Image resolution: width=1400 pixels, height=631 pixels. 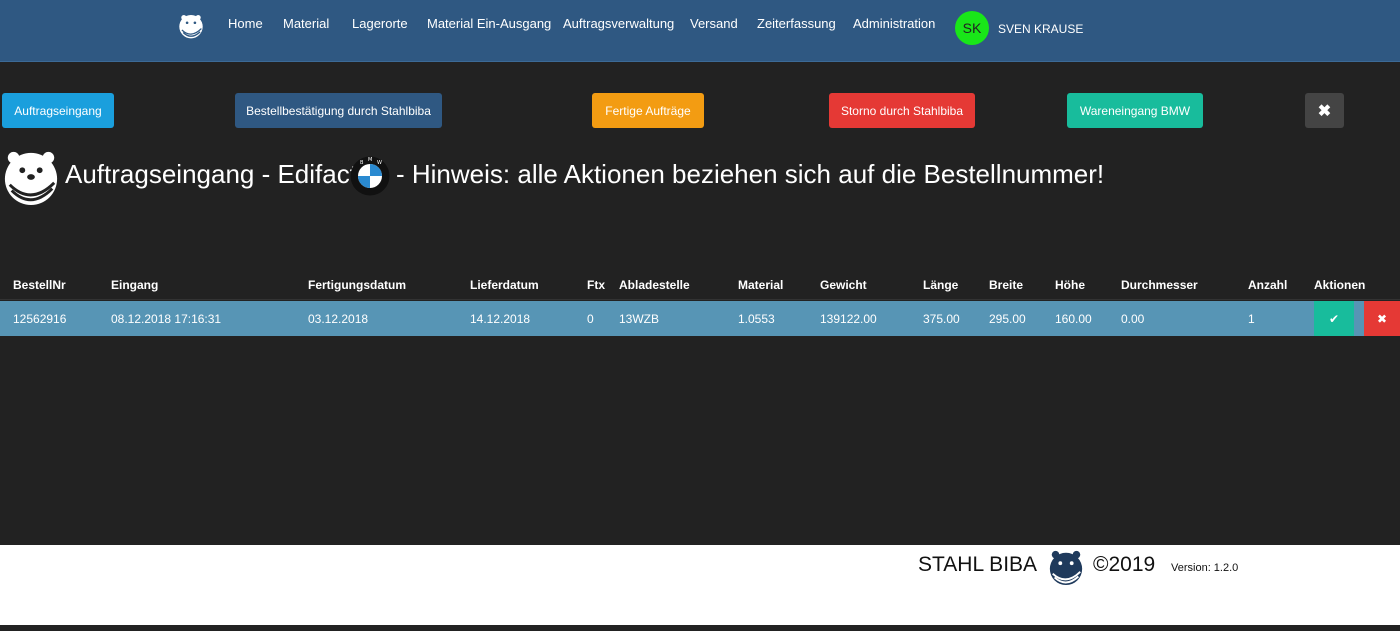 What do you see at coordinates (756, 319) in the screenshot?
I see `cell-material: 1.0553` at bounding box center [756, 319].